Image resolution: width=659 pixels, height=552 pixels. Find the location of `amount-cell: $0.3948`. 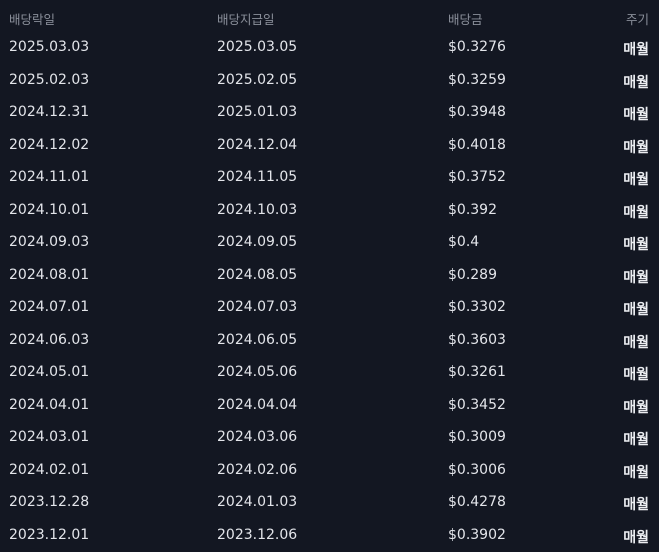

amount-cell: $0.3948 is located at coordinates (477, 112).